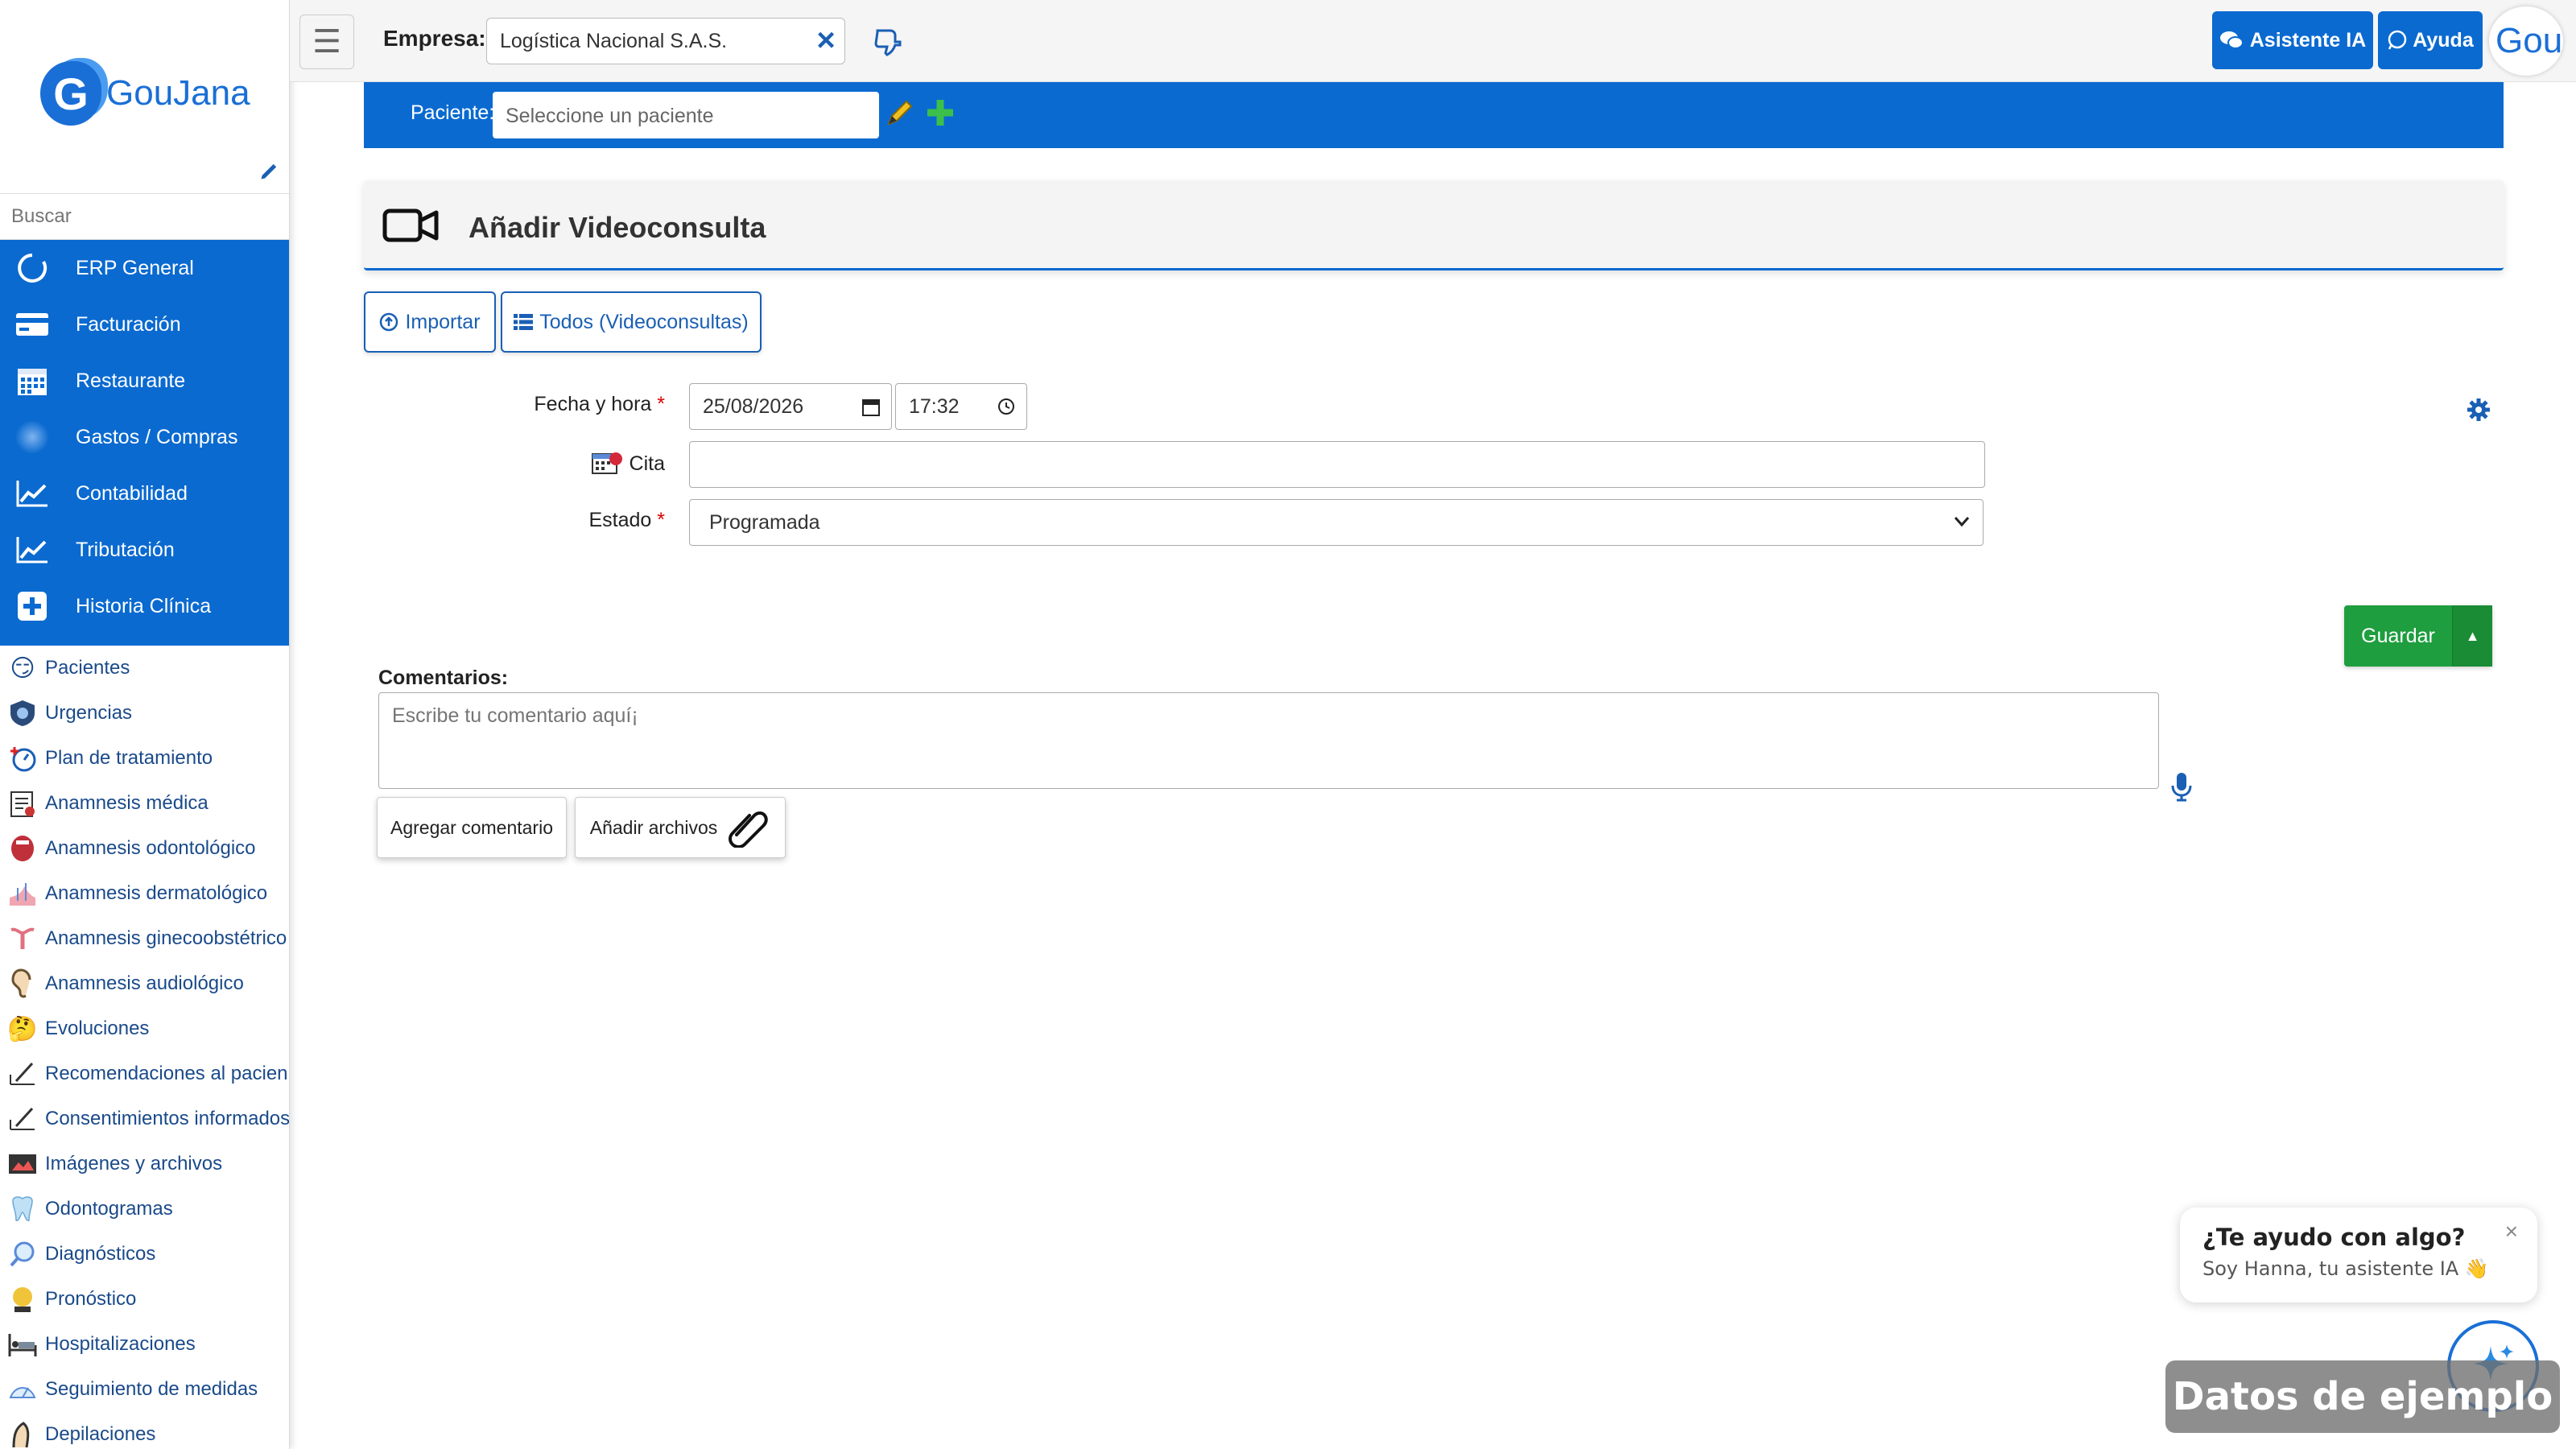 This screenshot has height=1449, width=2576. I want to click on sidebar-item-label: Anamnesis audiológico, so click(144, 983).